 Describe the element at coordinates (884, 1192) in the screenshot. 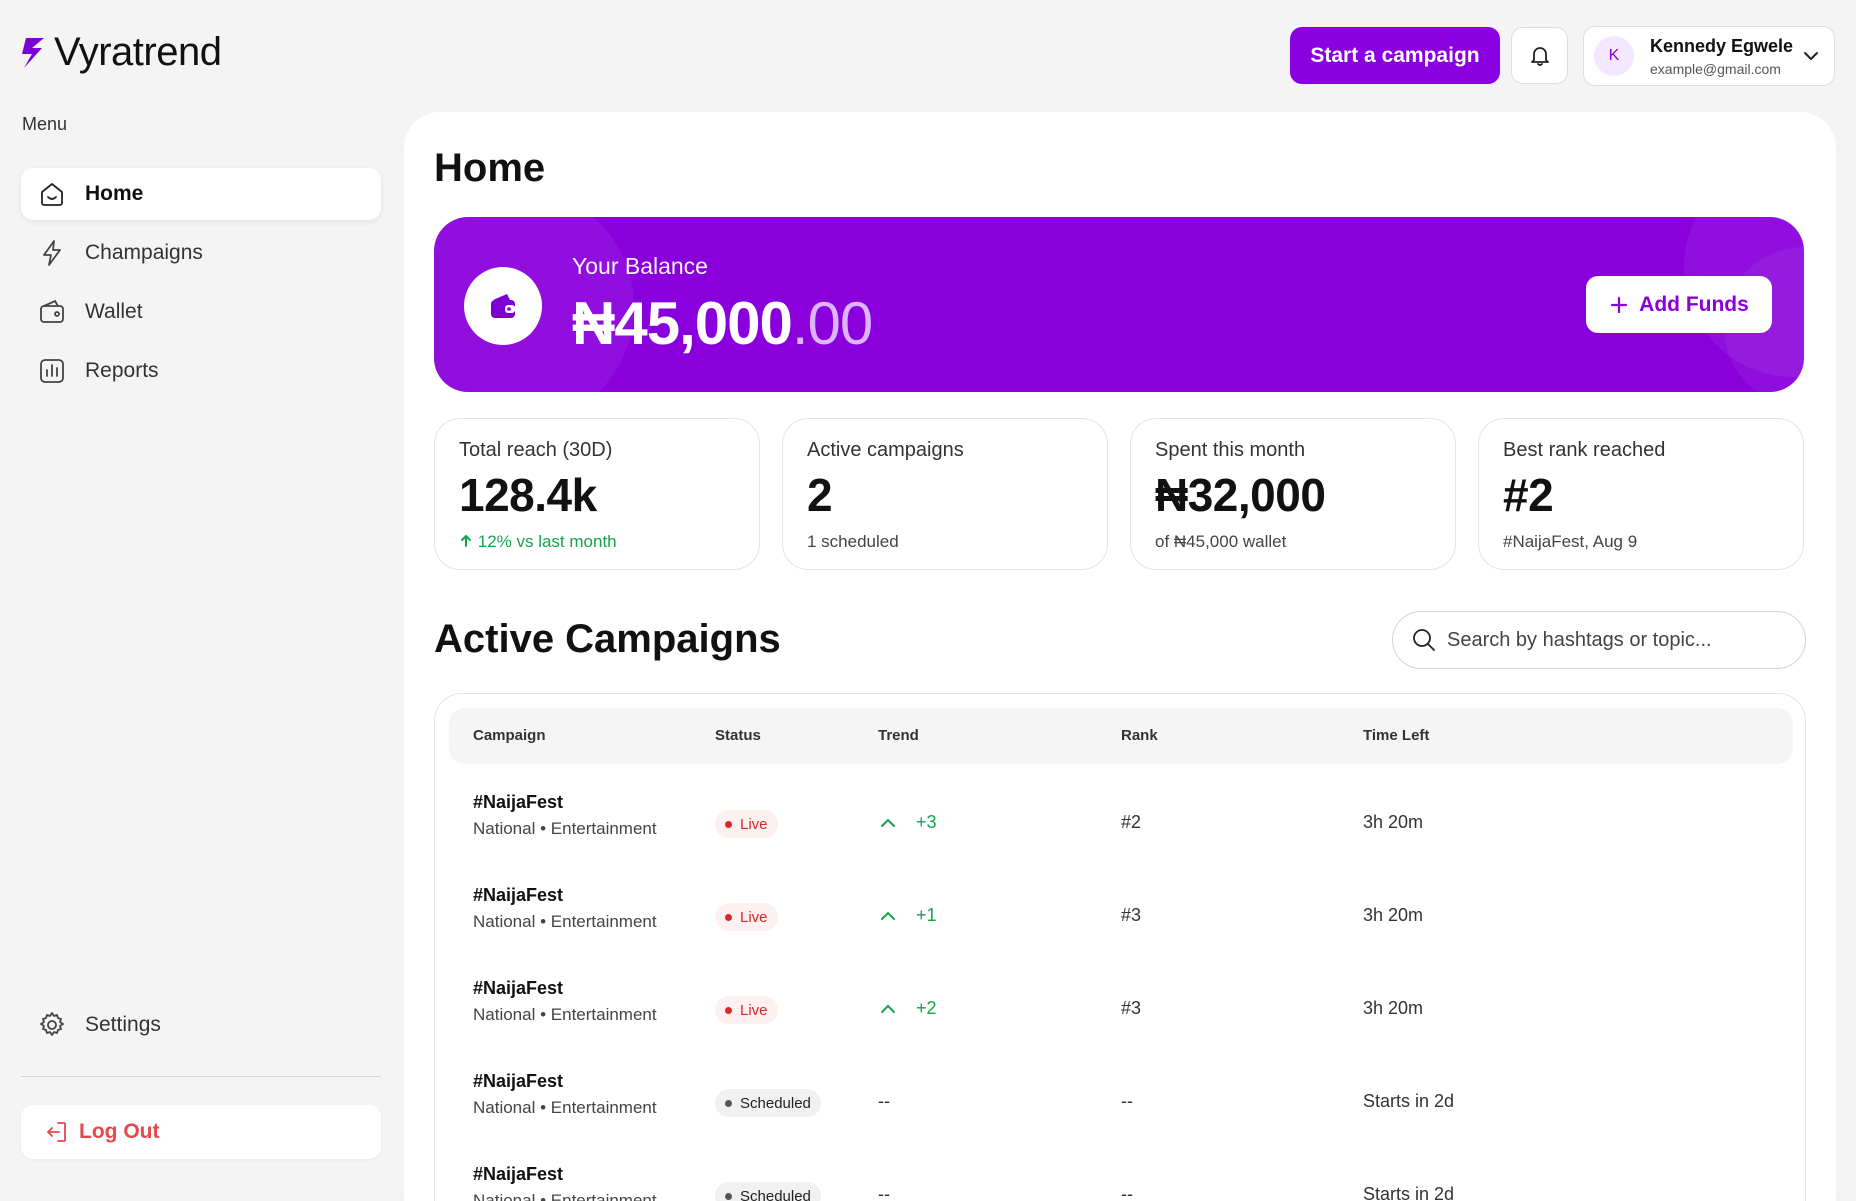

I see `trend-value: --` at that location.